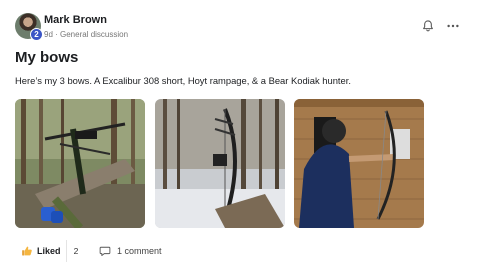 This screenshot has height=271, width=480. I want to click on bell-icon, so click(428, 26).